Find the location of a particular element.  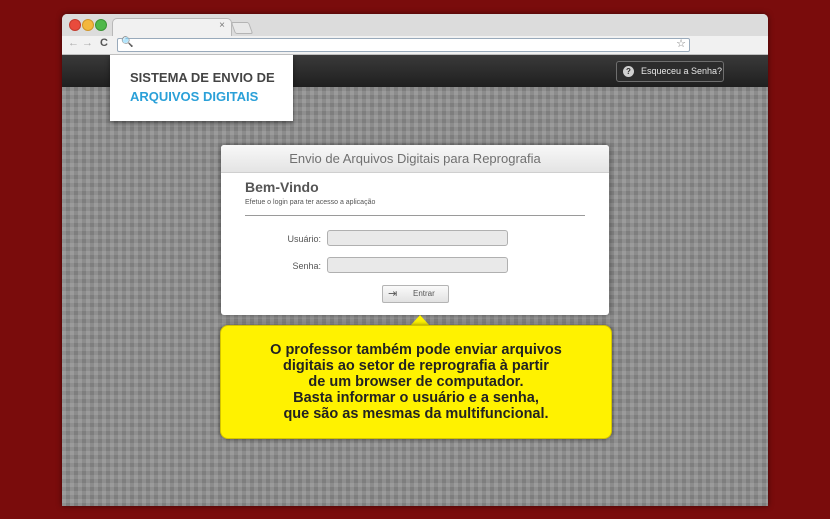

tab-close-icon: × is located at coordinates (222, 25).